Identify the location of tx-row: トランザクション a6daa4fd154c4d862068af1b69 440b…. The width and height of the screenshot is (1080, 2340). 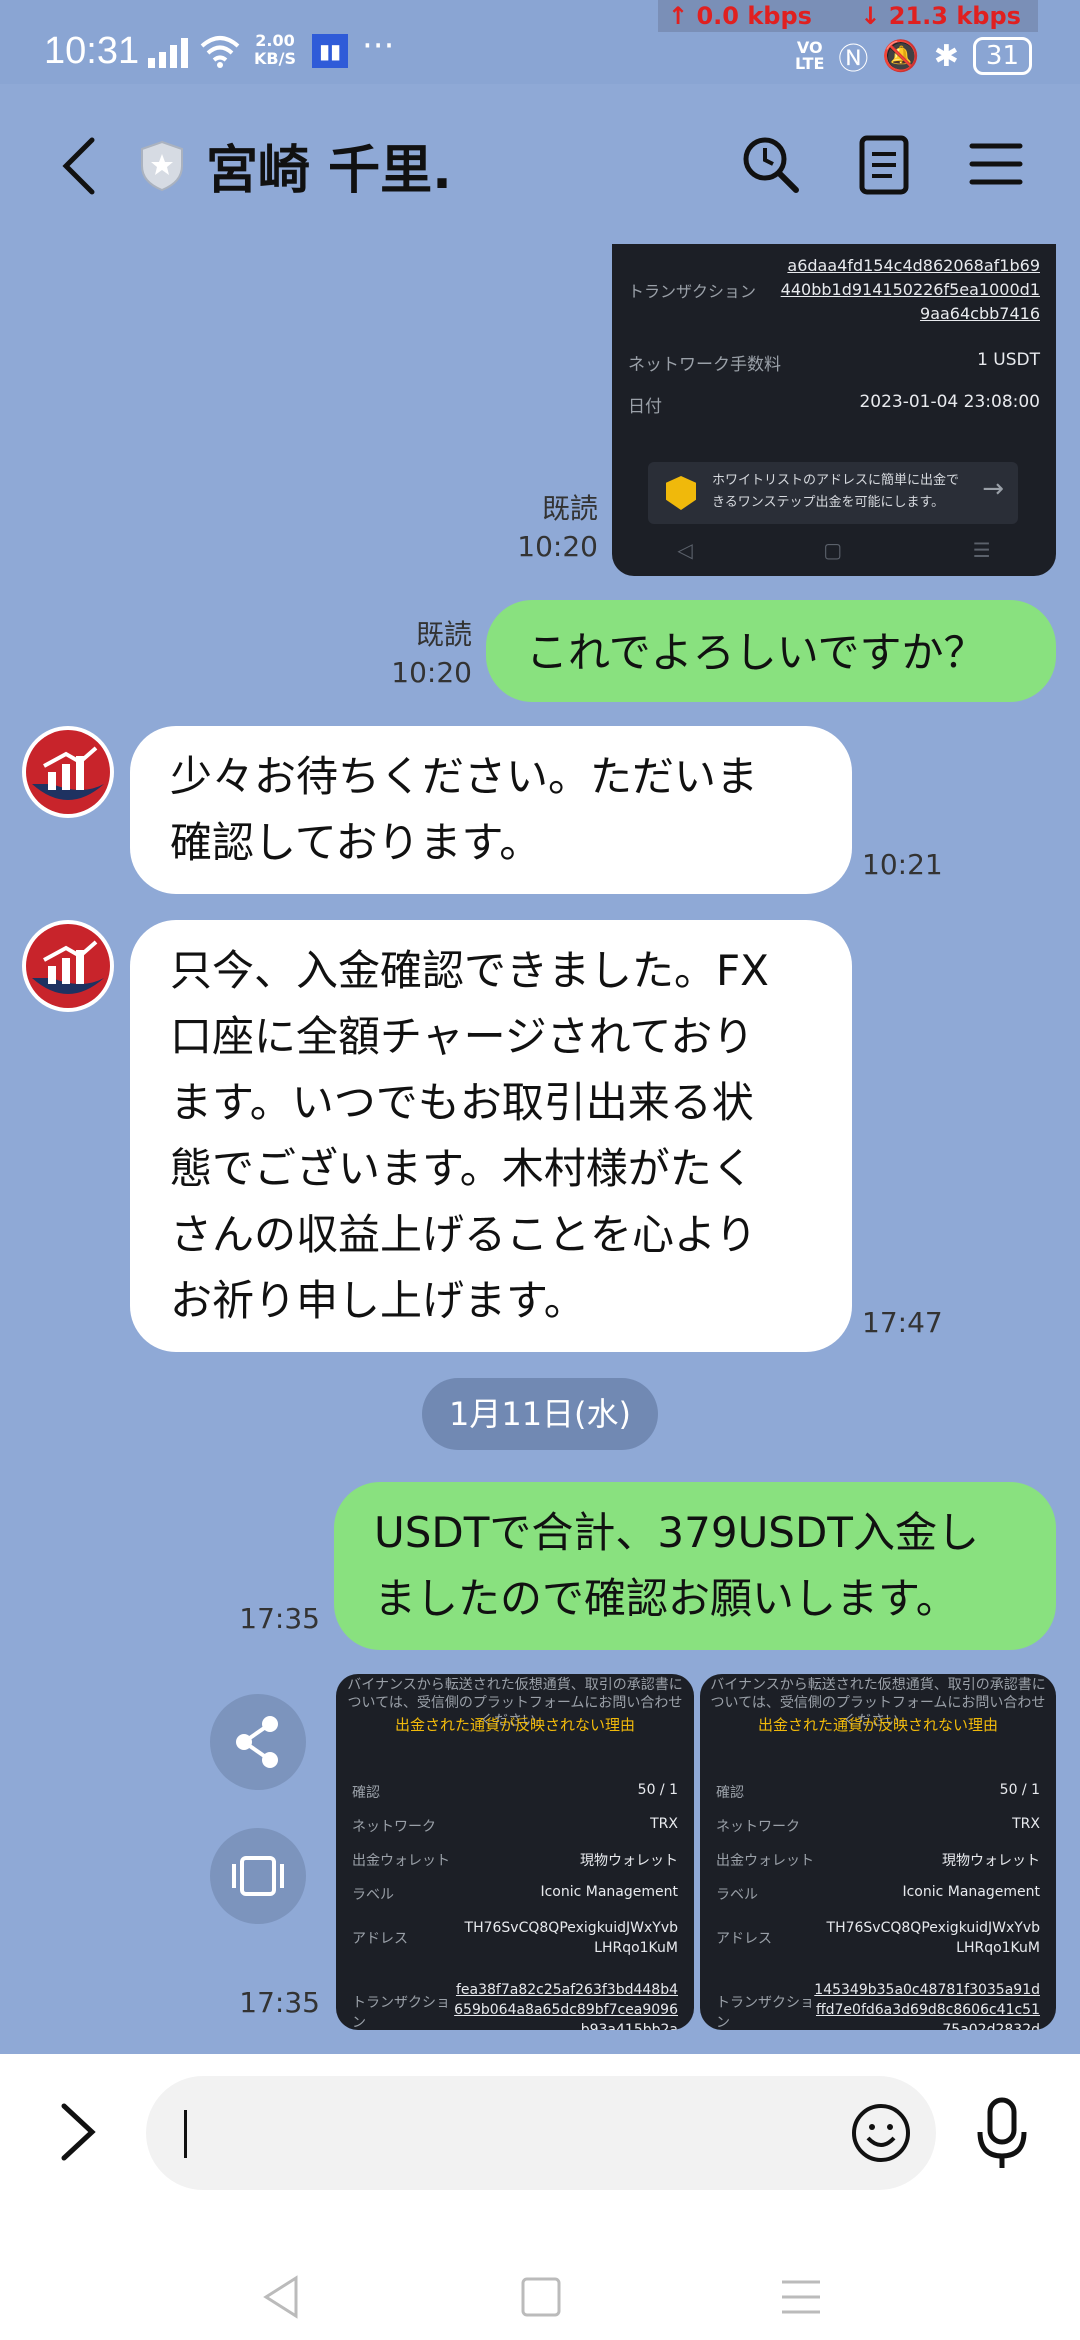
(834, 290).